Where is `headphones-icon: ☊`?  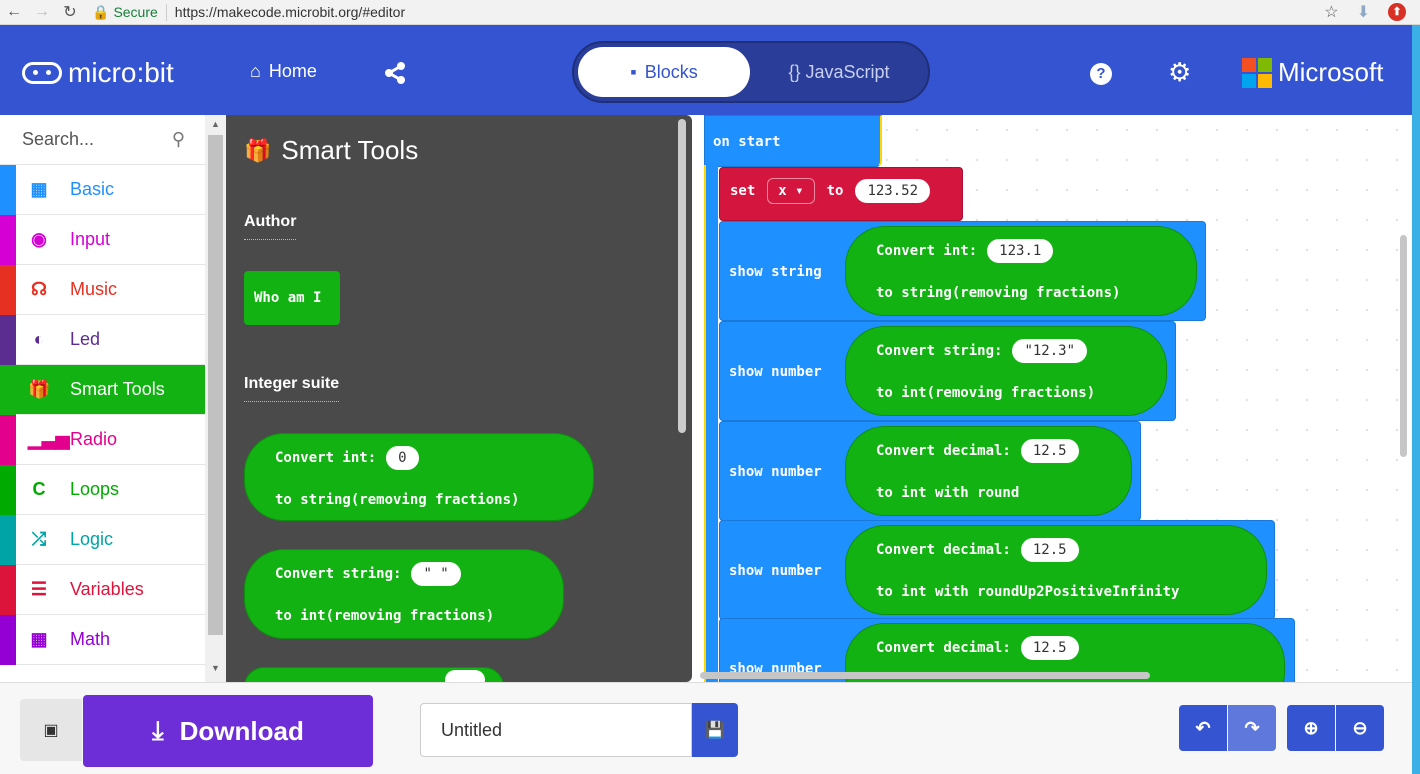 headphones-icon: ☊ is located at coordinates (39, 289).